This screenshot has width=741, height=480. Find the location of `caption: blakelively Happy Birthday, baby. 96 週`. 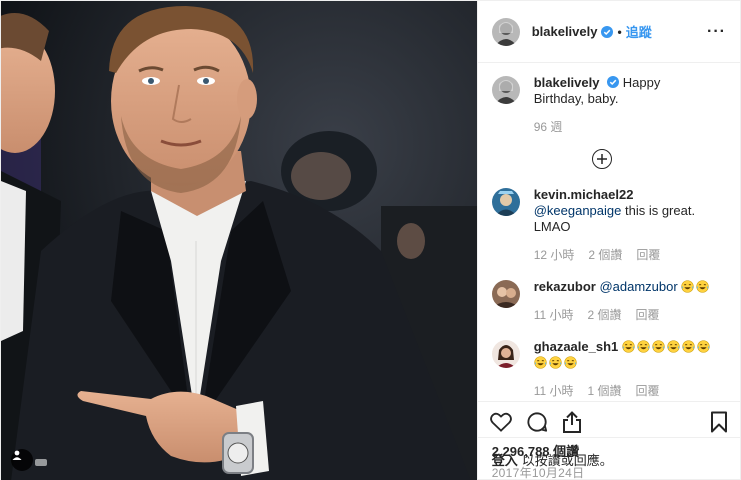

caption: blakelively Happy Birthday, baby. 96 週 is located at coordinates (608, 105).